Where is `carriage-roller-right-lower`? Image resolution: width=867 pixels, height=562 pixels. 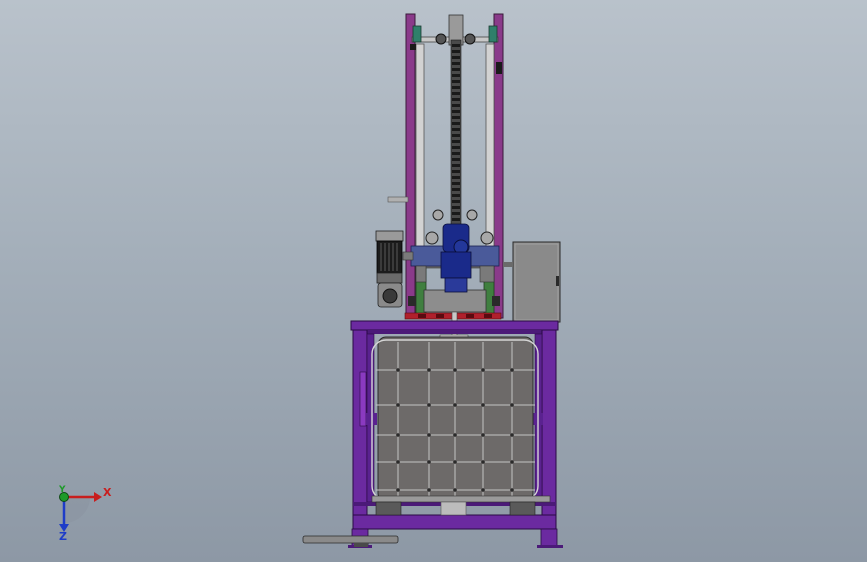
carriage-roller-right-lower is located at coordinates (487, 238).